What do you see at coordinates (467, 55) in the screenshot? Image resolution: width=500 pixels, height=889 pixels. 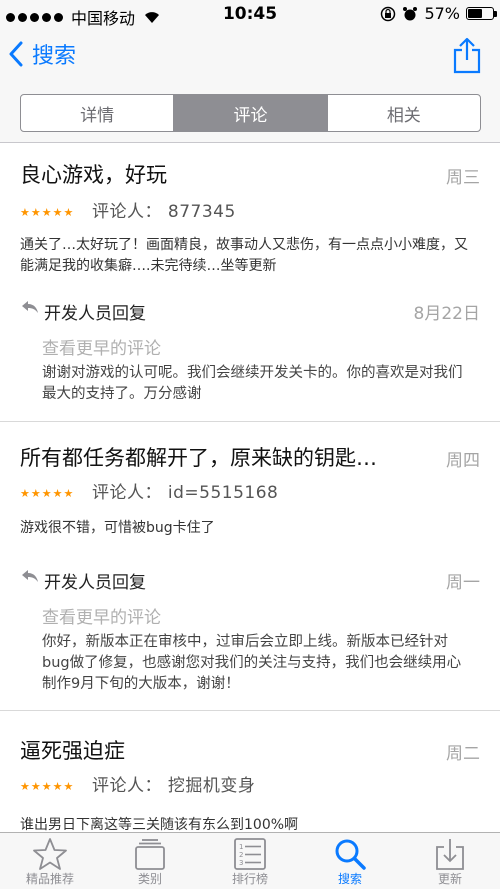 I see `share-icon` at bounding box center [467, 55].